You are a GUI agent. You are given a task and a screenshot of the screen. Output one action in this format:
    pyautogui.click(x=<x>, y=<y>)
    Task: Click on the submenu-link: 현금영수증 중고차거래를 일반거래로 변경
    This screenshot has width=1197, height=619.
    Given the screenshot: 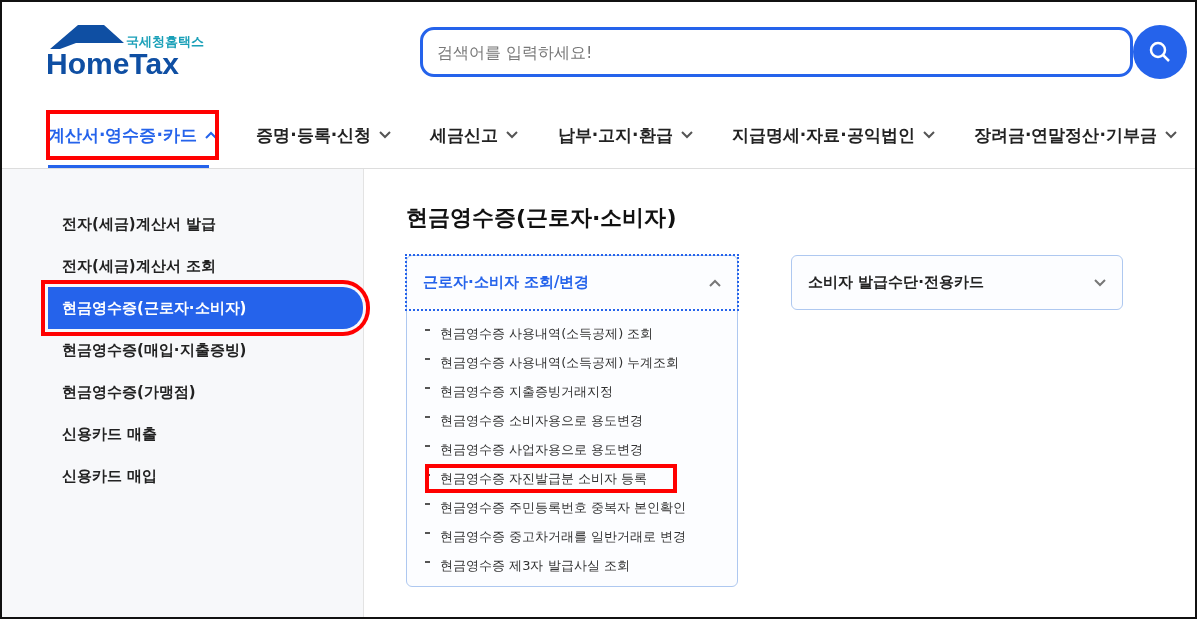 What is the action you would take?
    pyautogui.click(x=571, y=536)
    